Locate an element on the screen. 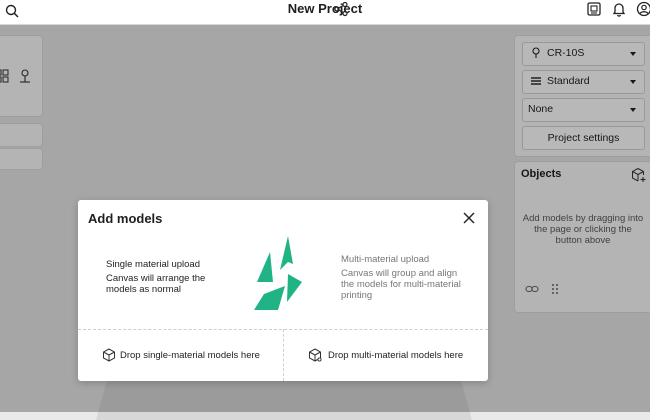 The height and width of the screenshot is (420, 650). single-material-title: Single material upload is located at coordinates (153, 264).